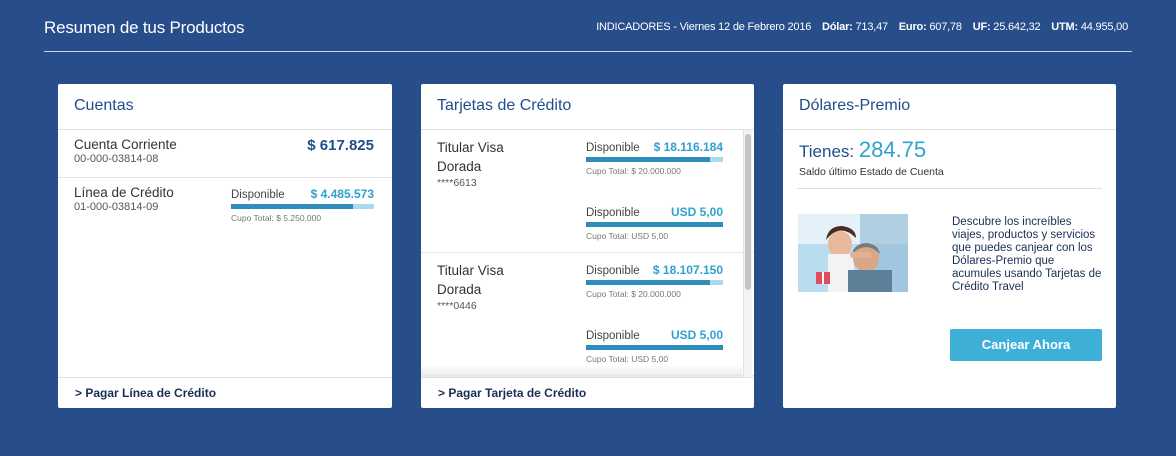 The height and width of the screenshot is (456, 1176). What do you see at coordinates (1017, 27) in the screenshot?
I see `uf-value: 25.642,32` at bounding box center [1017, 27].